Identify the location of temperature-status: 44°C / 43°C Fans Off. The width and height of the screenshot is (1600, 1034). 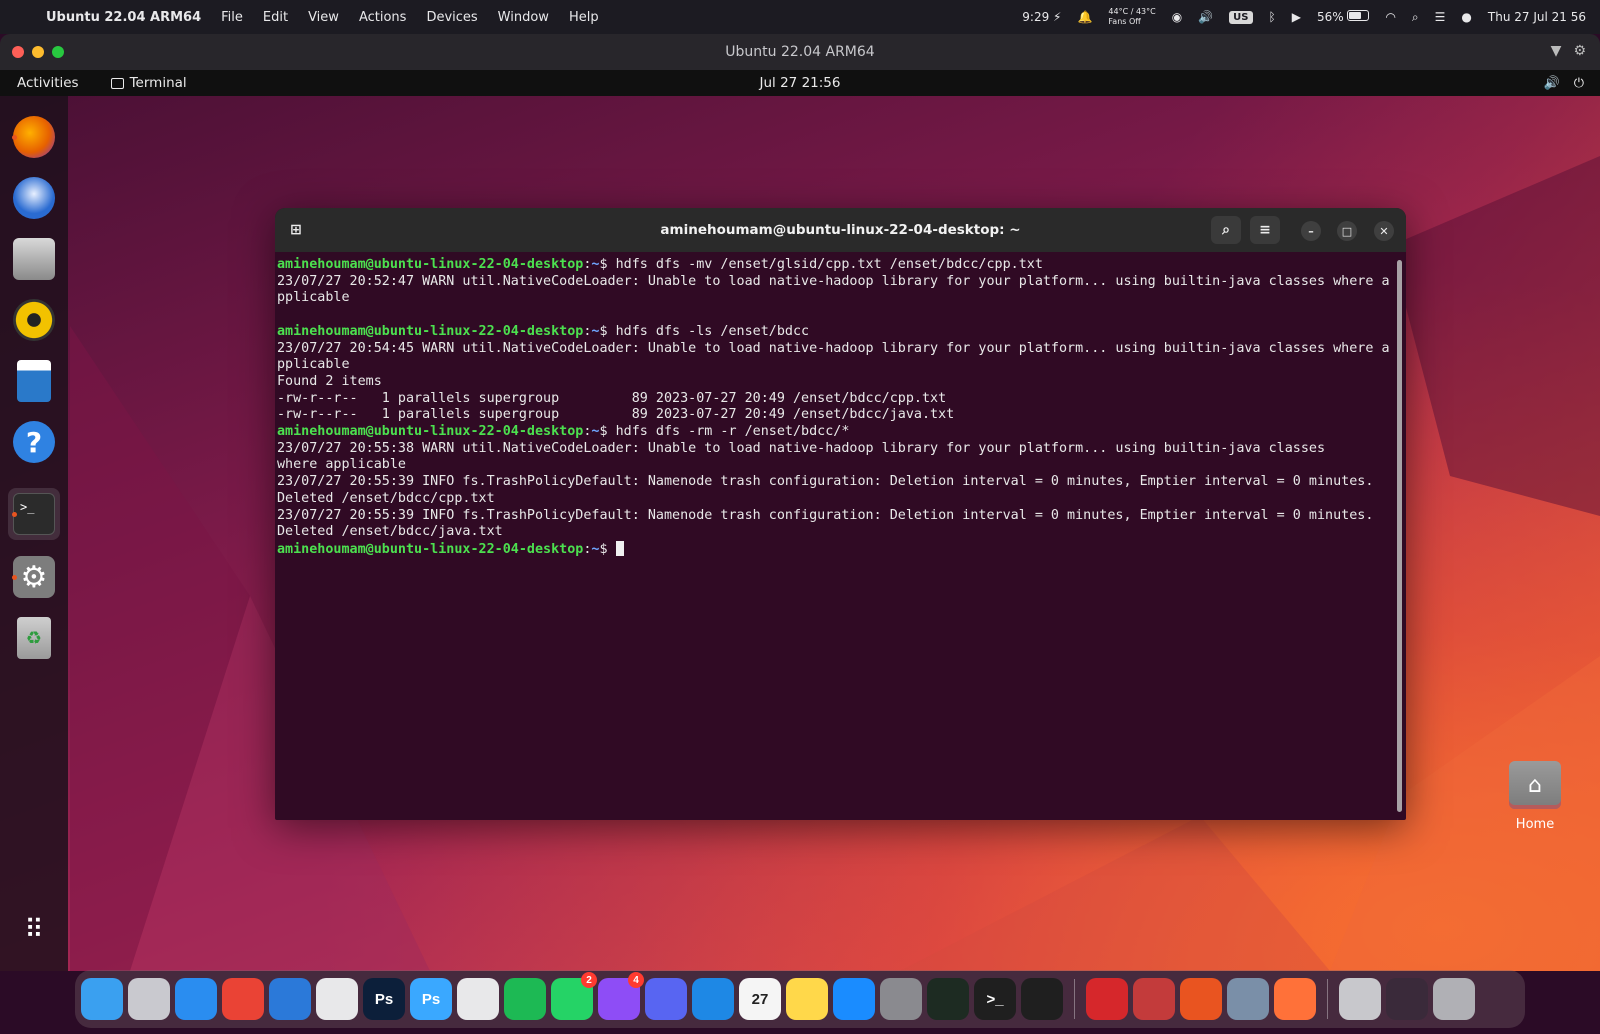
(1131, 17).